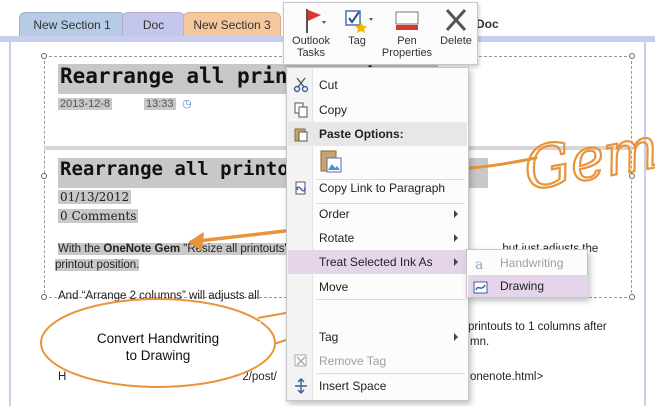 This screenshot has width=655, height=406. What do you see at coordinates (300, 360) in the screenshot?
I see `remove-tag-icon` at bounding box center [300, 360].